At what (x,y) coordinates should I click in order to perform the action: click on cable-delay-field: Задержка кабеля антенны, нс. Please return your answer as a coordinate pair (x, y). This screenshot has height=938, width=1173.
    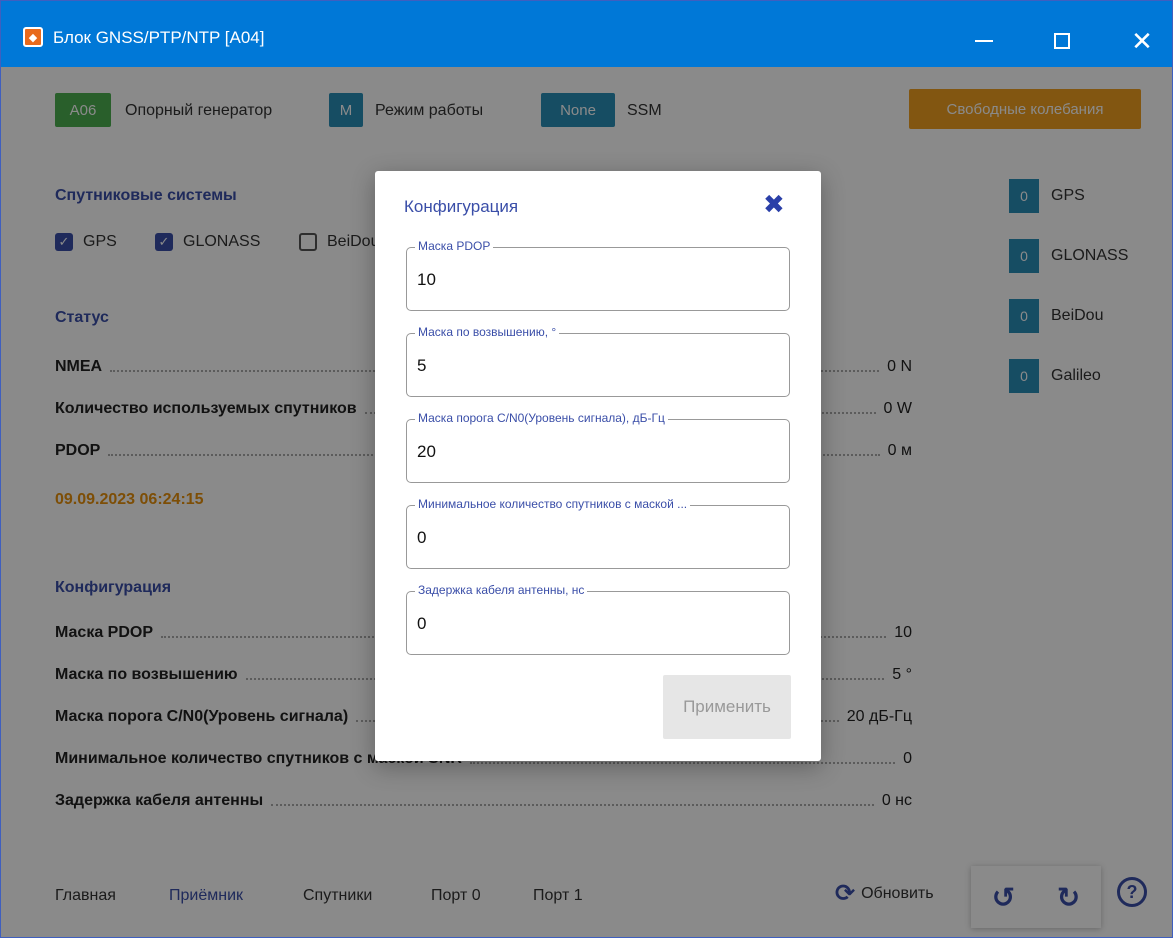
    Looking at the image, I should click on (598, 619).